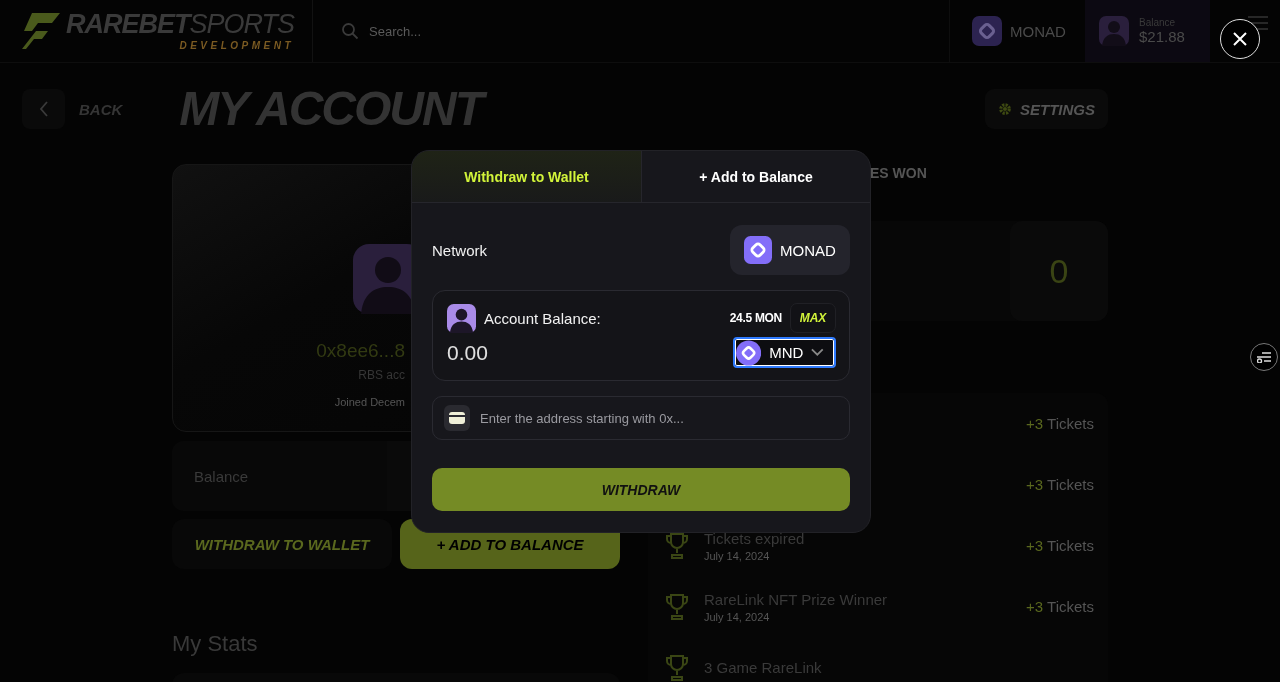  Describe the element at coordinates (1038, 31) in the screenshot. I see `network-name: MONAD` at that location.